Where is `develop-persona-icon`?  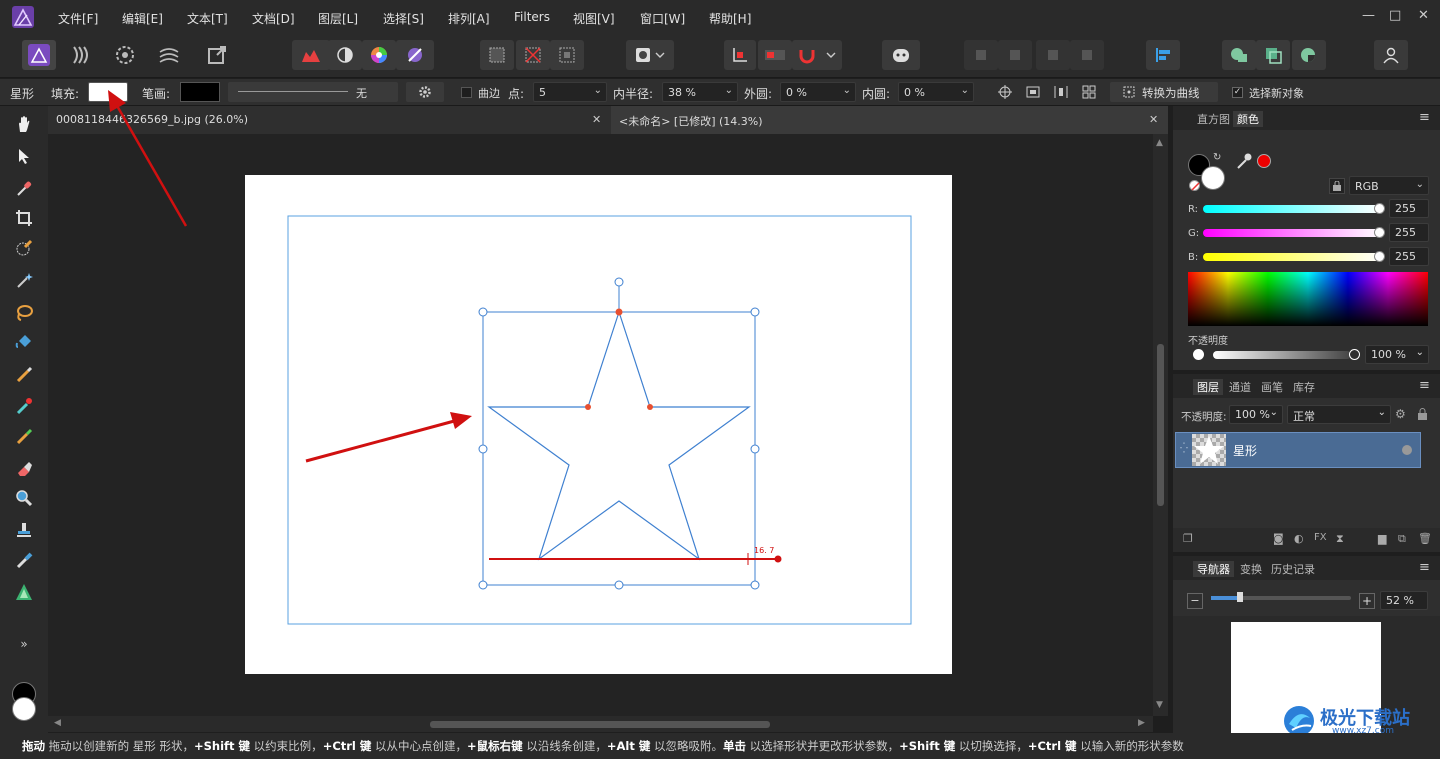 develop-persona-icon is located at coordinates (125, 55).